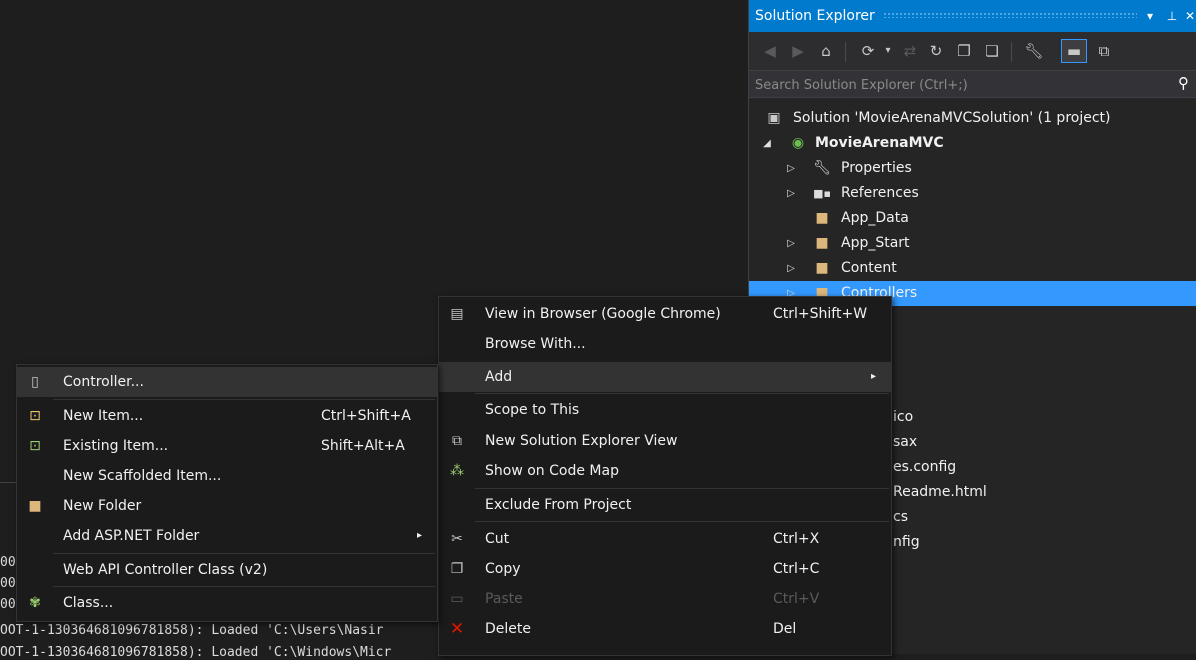  Describe the element at coordinates (936, 51) in the screenshot. I see `refresh-icon: ↻` at that location.